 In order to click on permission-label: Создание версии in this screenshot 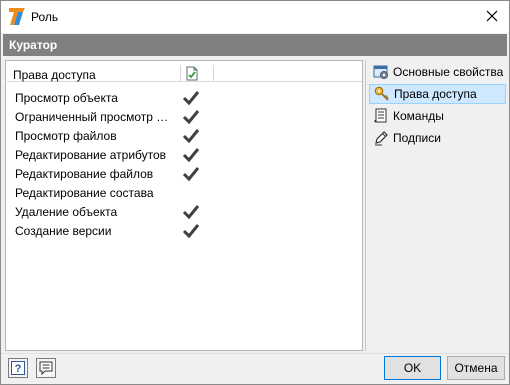, I will do `click(63, 231)`.